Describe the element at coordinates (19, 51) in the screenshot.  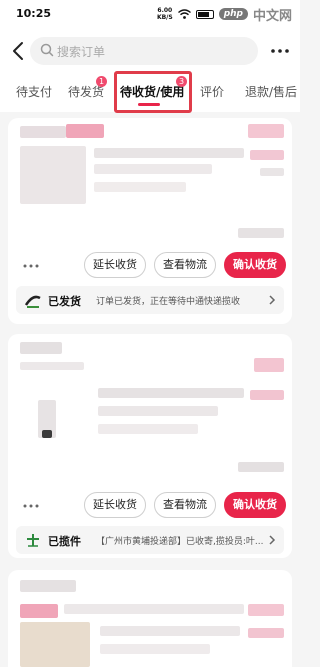
I see `chevron-left-icon` at that location.